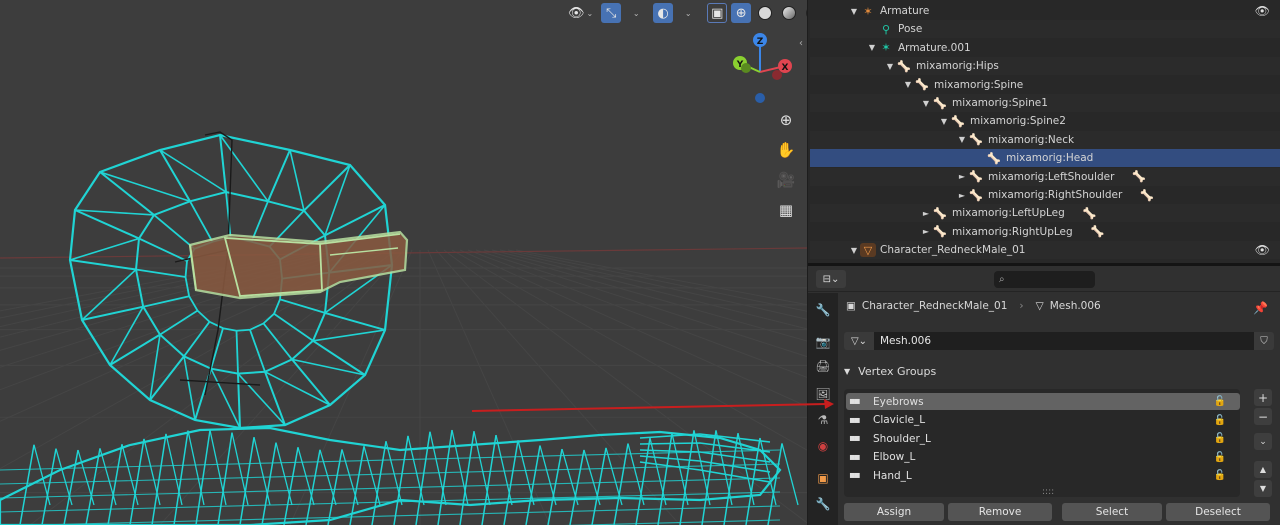  I want to click on outliner-row-label: mixamorig:Spine, so click(979, 84).